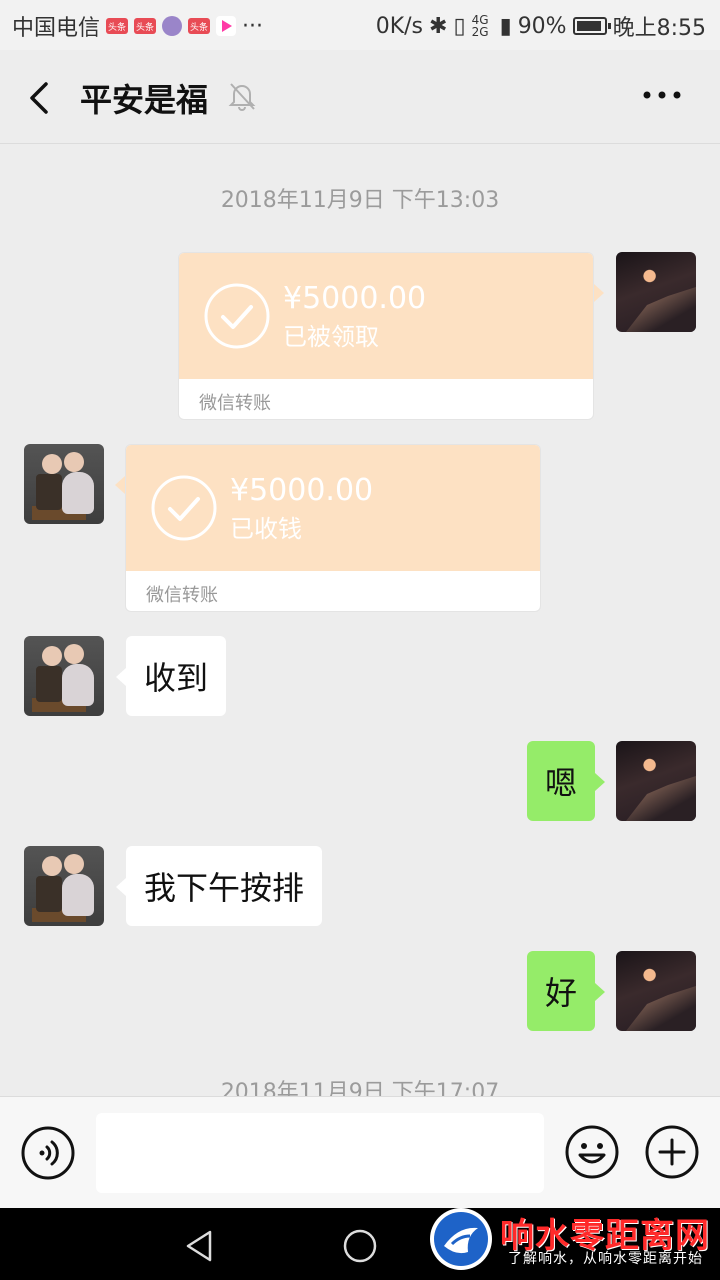 This screenshot has width=720, height=1280. I want to click on watermark-logo-icon, so click(461, 1239).